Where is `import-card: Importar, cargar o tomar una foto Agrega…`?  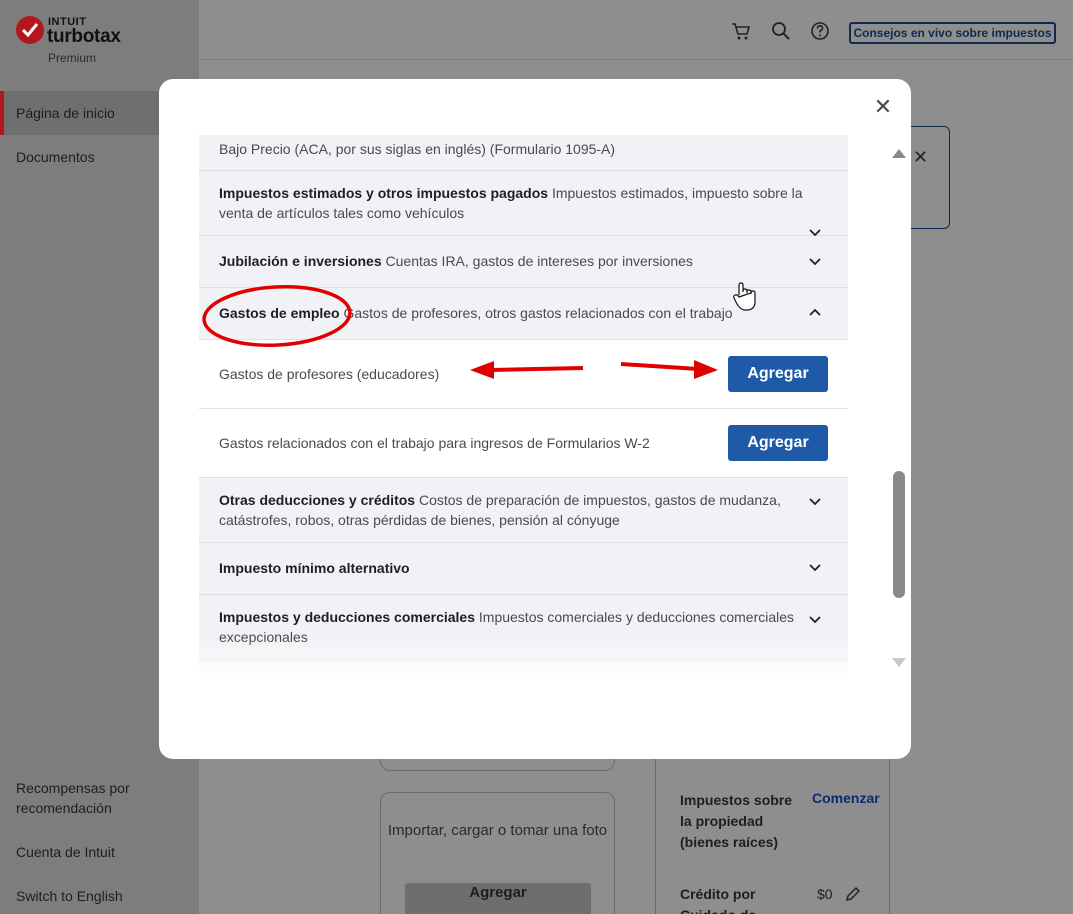 import-card: Importar, cargar o tomar una foto Agrega… is located at coordinates (497, 853).